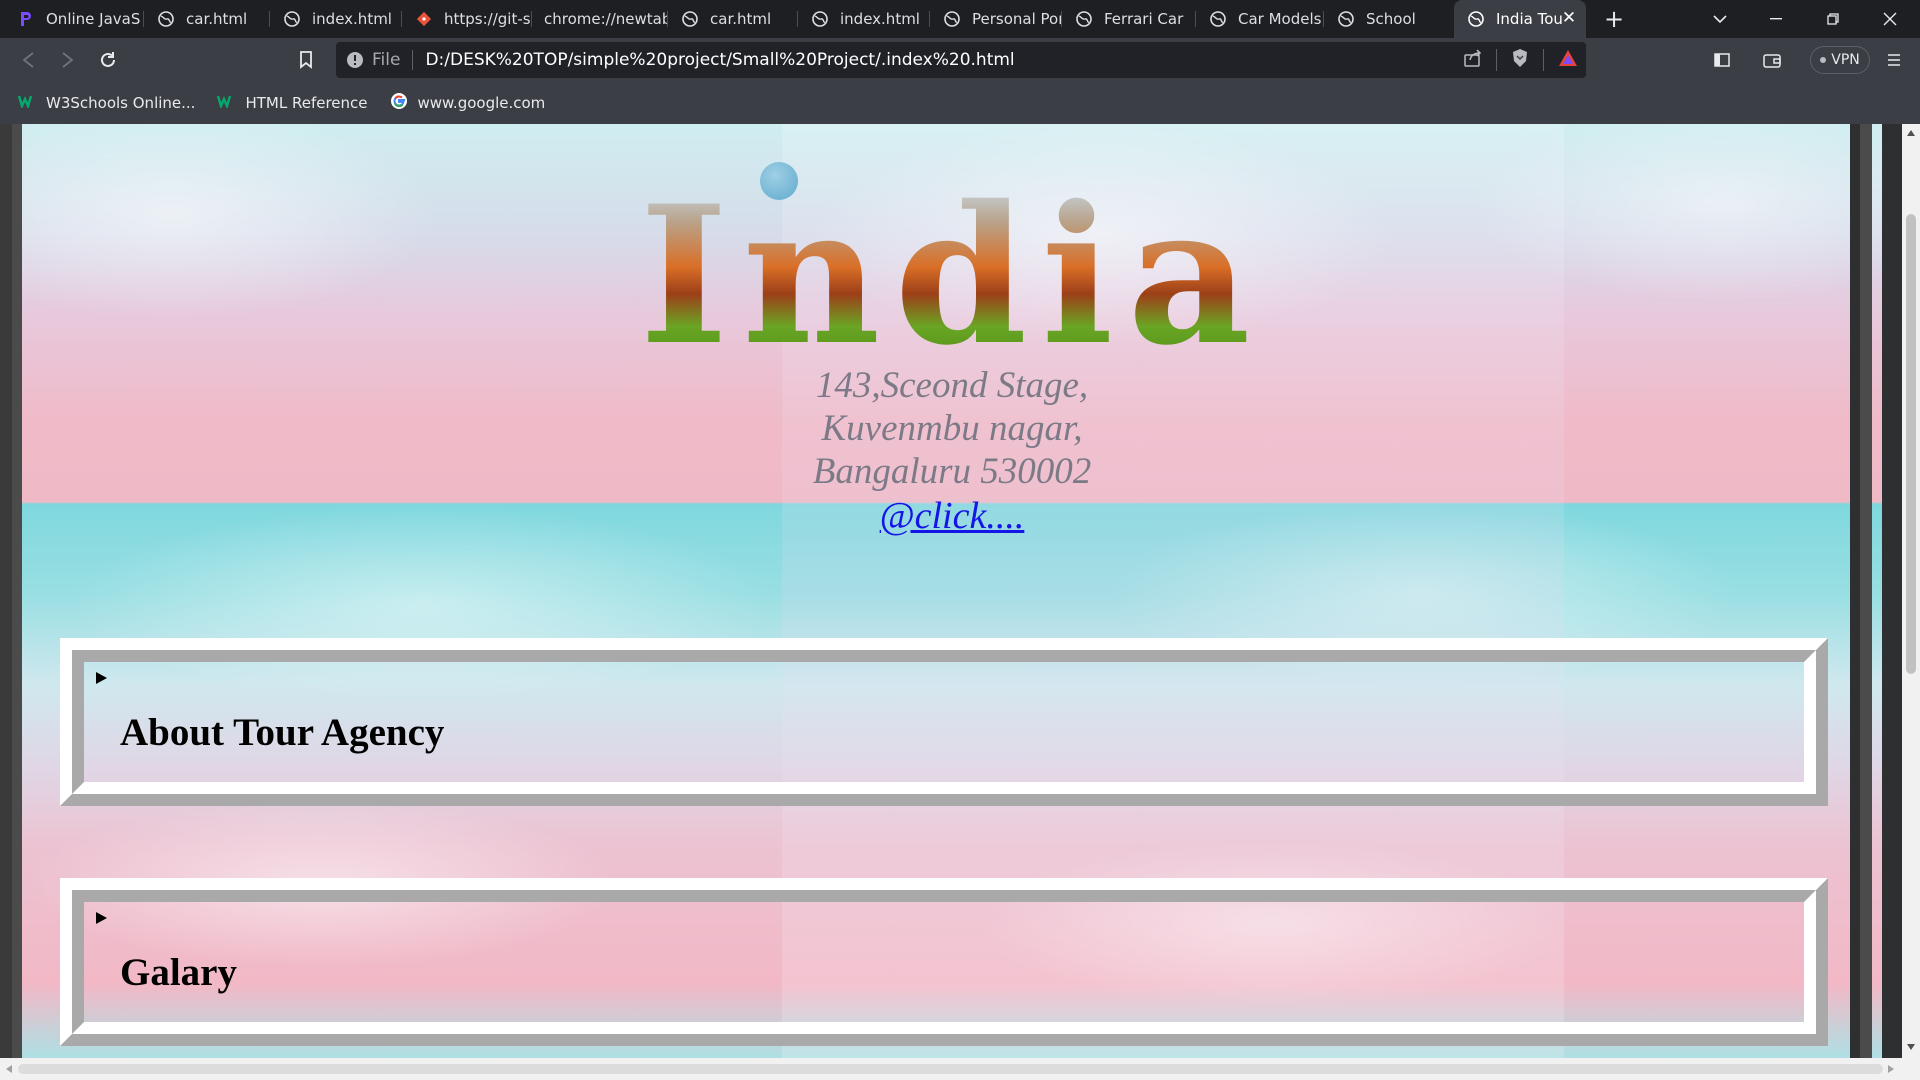 The image size is (1920, 1080). I want to click on tab-title: Online JavaS, so click(93, 19).